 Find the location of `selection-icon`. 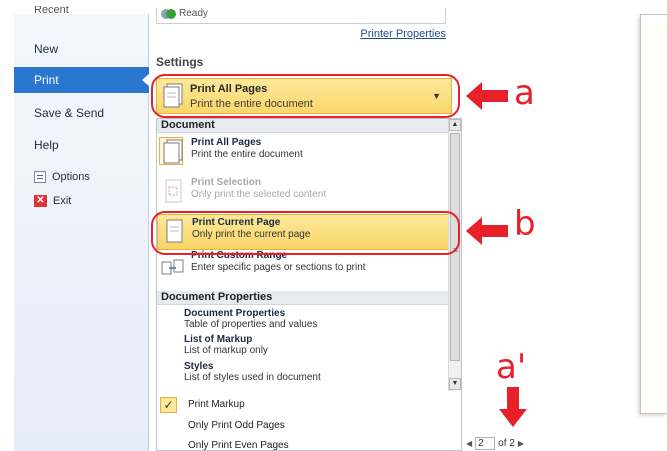

selection-icon is located at coordinates (174, 193).